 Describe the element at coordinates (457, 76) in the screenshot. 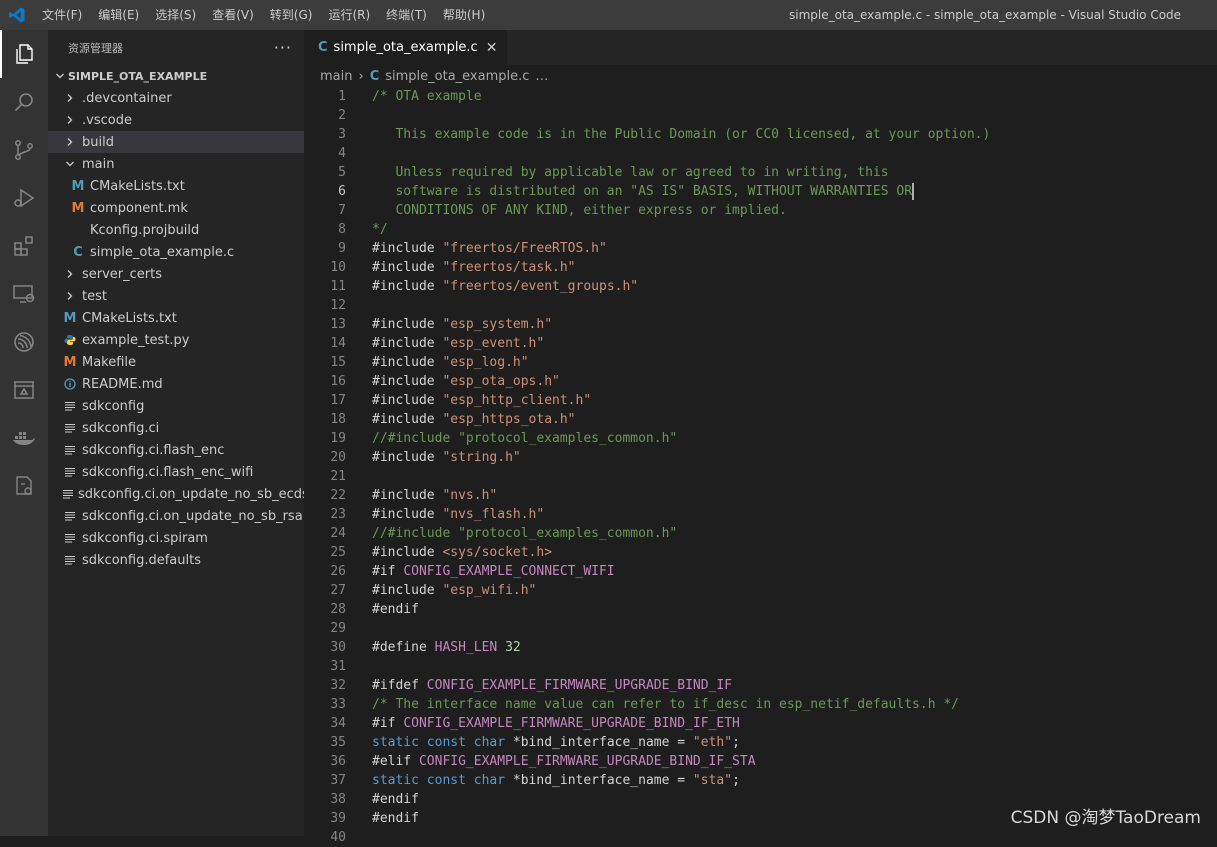

I see `breadcrumb-file: simple_ota_example.c` at that location.